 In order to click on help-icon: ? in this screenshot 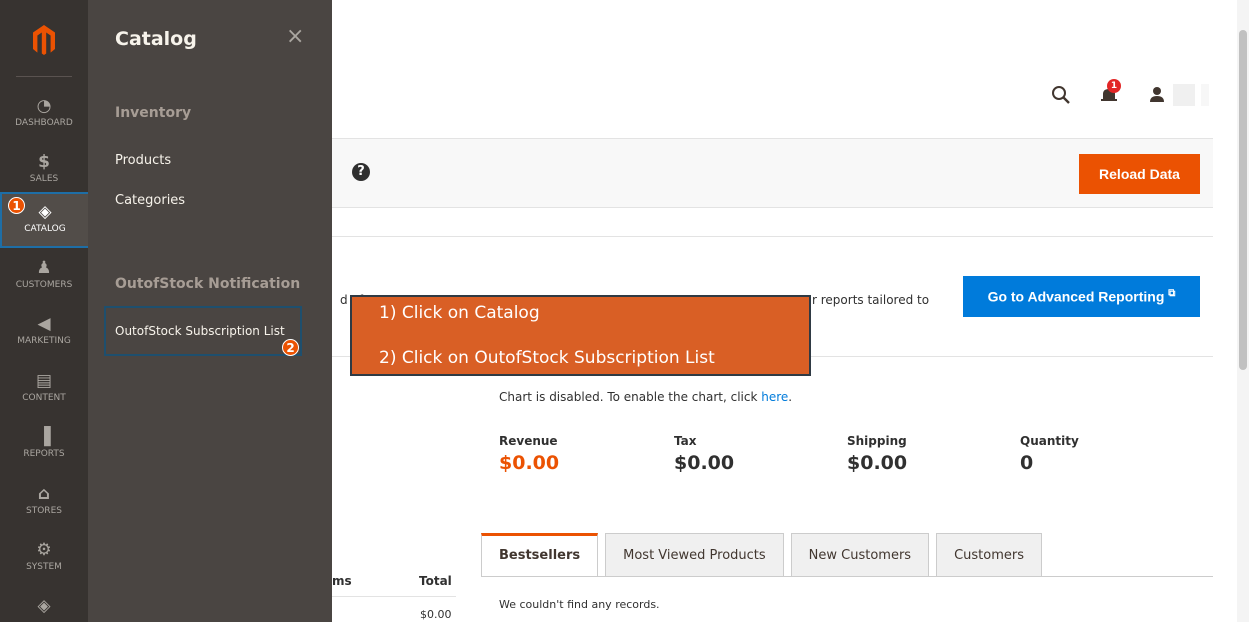, I will do `click(361, 172)`.